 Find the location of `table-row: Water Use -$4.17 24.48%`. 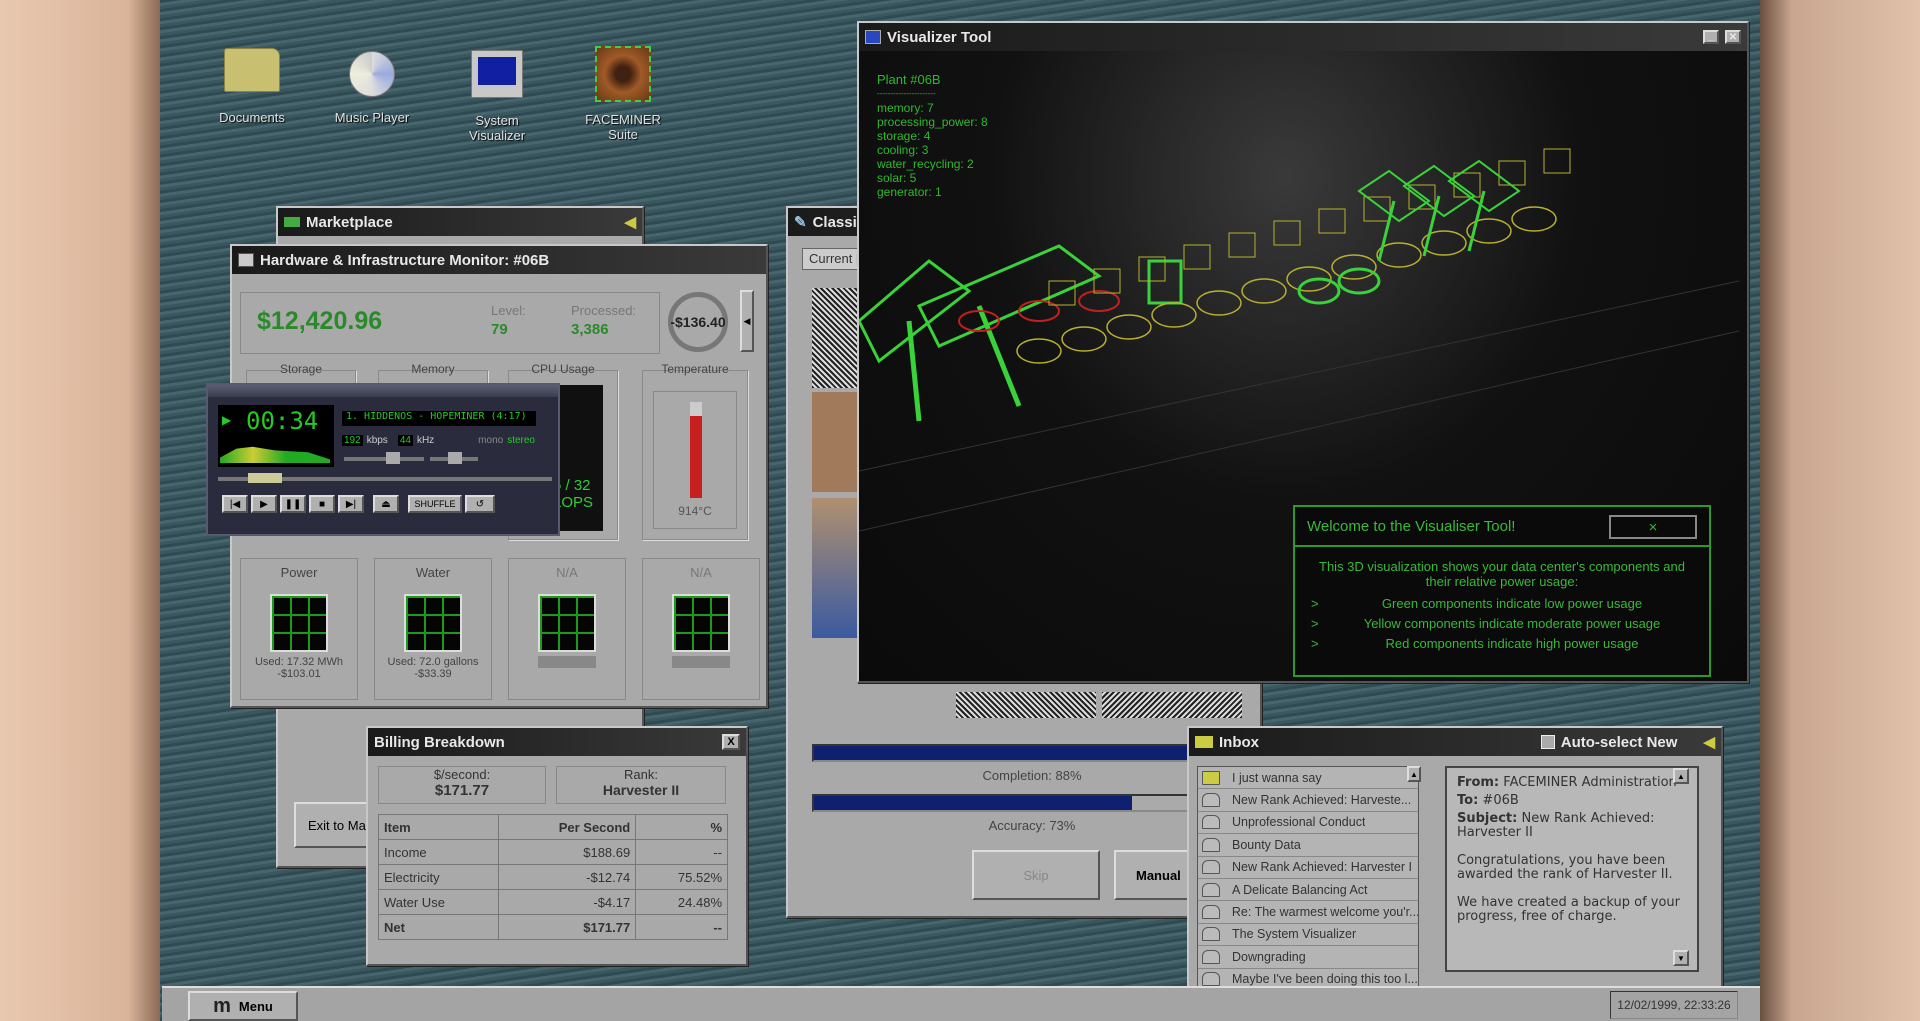

table-row: Water Use -$4.17 24.48% is located at coordinates (553, 902).